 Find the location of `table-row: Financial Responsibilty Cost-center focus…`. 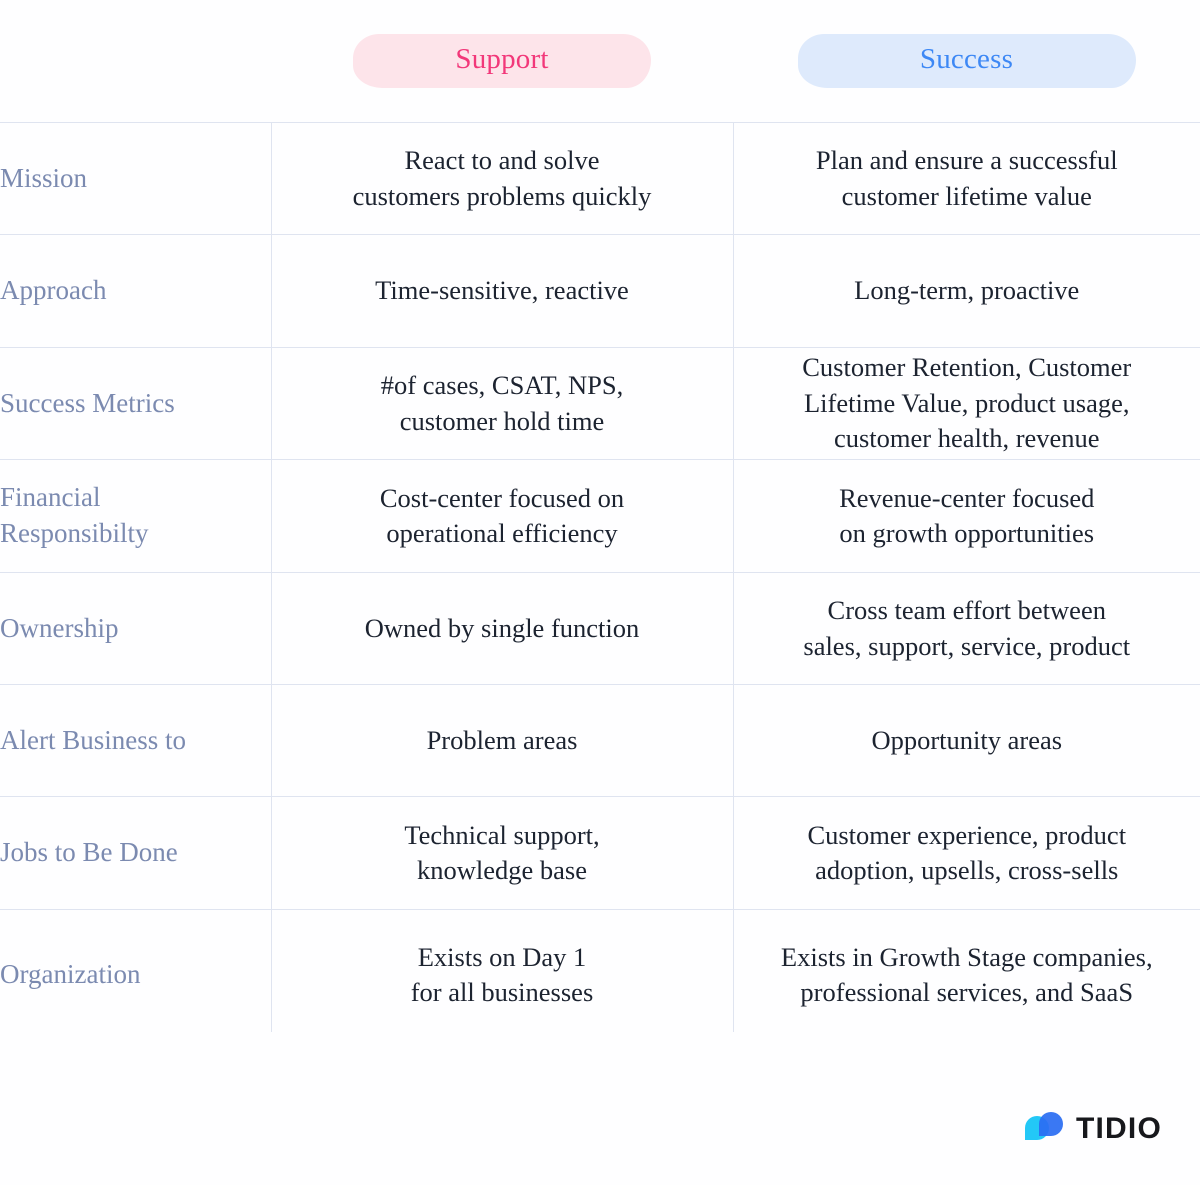

table-row: Financial Responsibilty Cost-center focus… is located at coordinates (600, 516).